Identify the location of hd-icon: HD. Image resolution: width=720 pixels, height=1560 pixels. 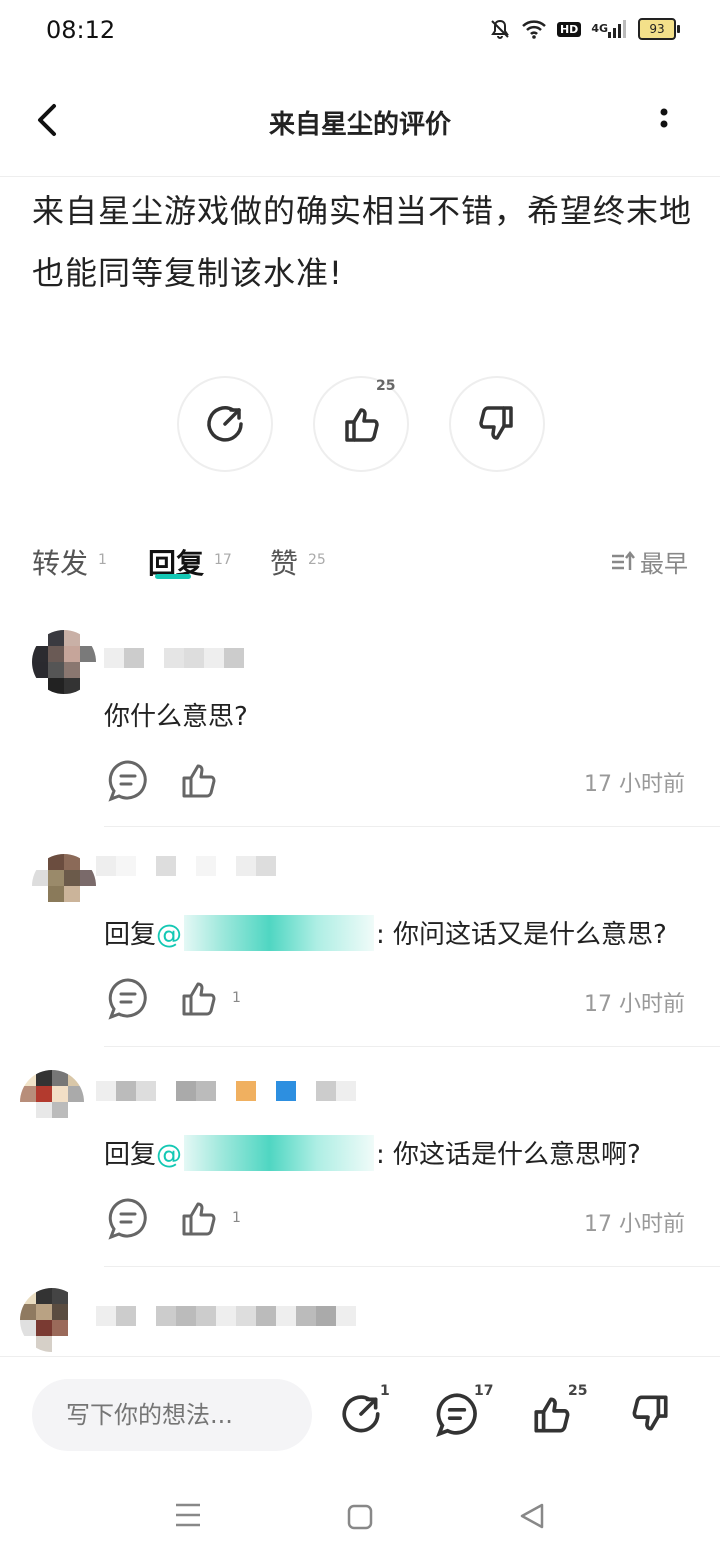
(569, 29).